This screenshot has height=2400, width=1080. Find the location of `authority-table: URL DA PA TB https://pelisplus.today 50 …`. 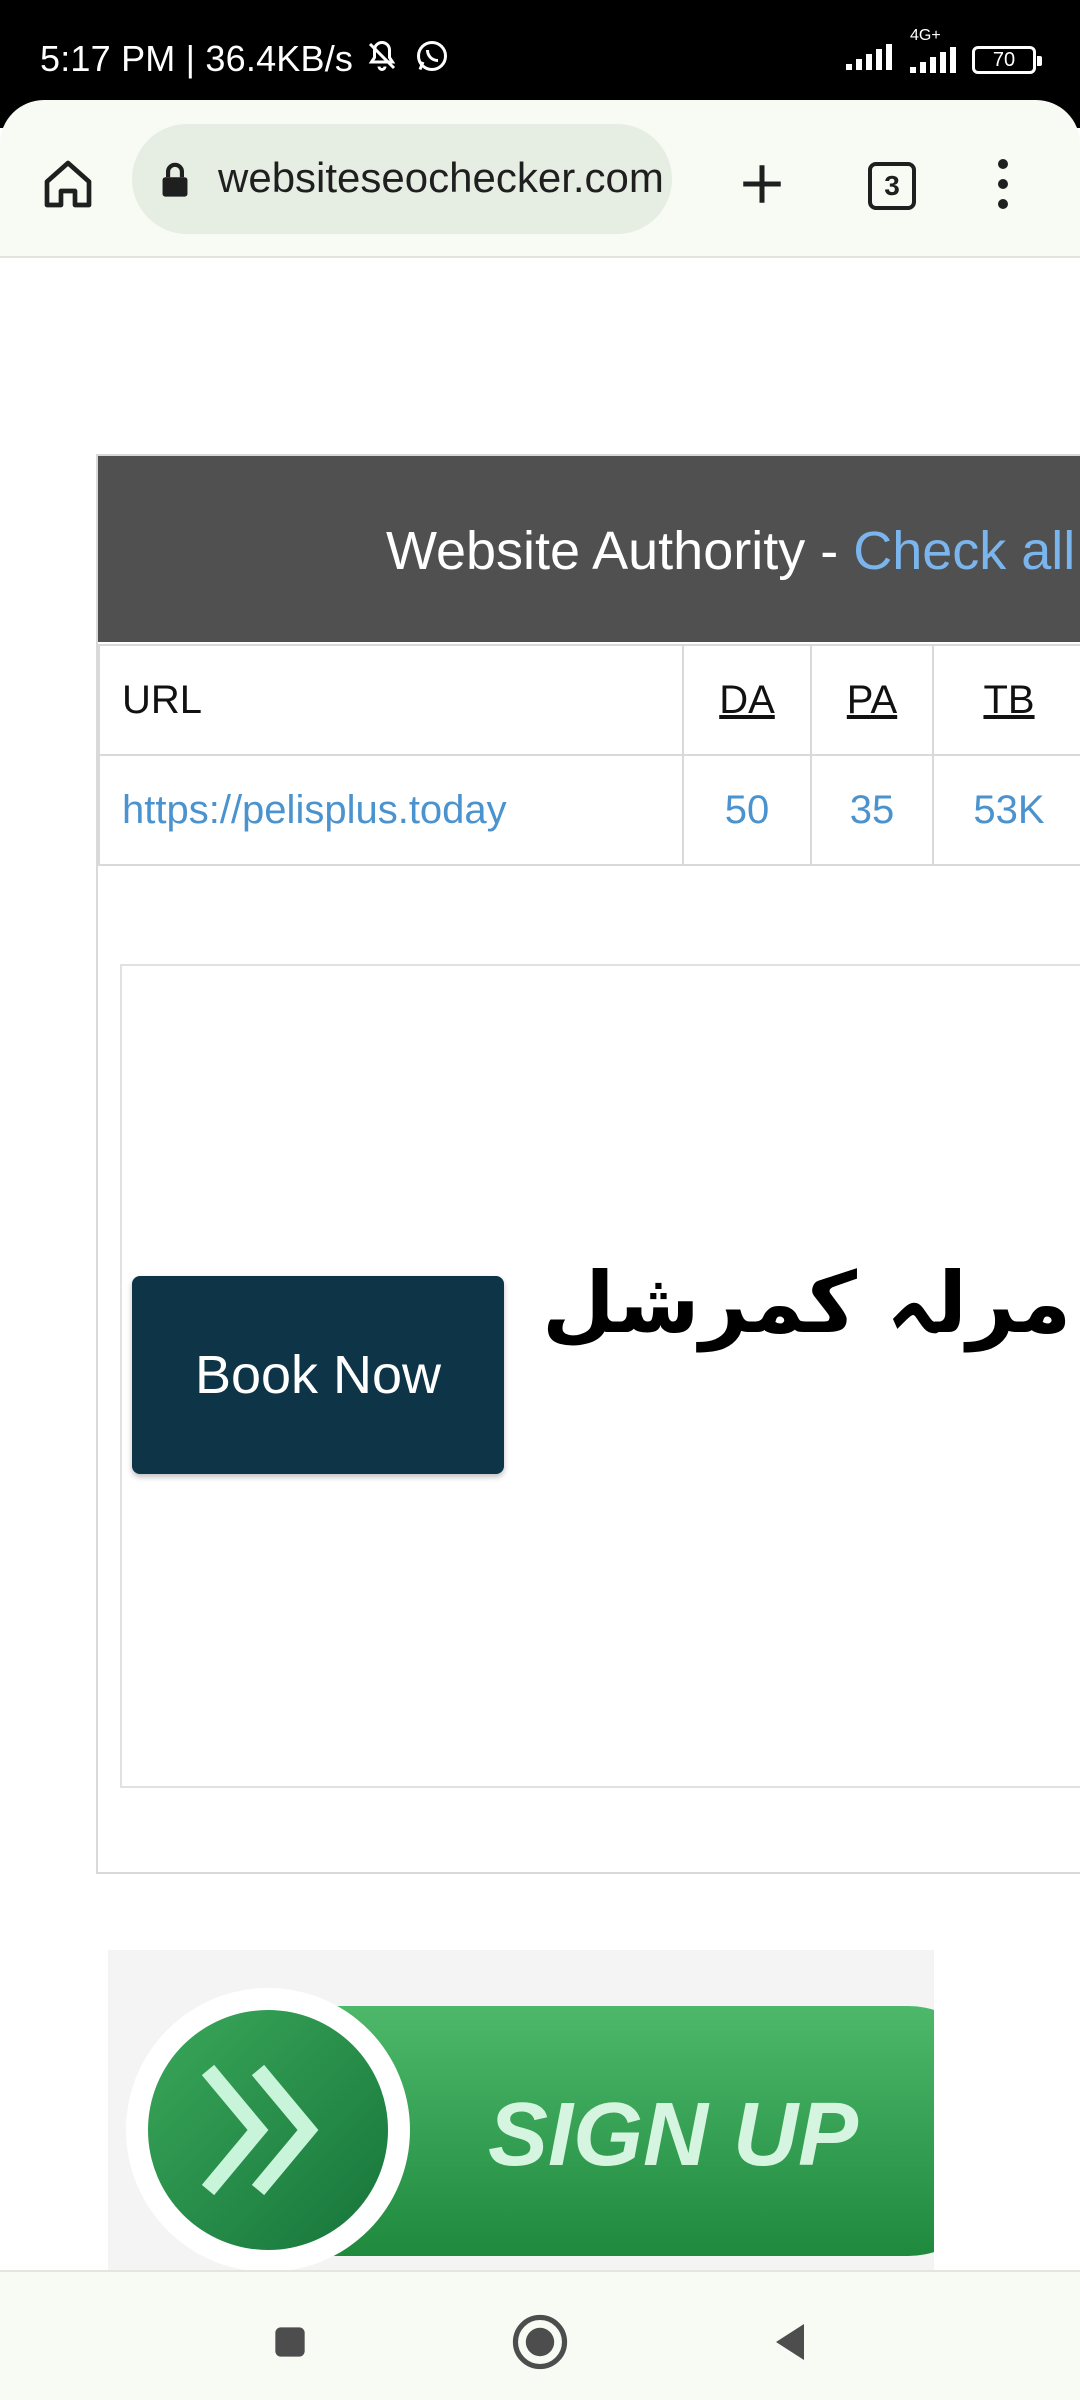

authority-table: URL DA PA TB https://pelisplus.today 50 … is located at coordinates (589, 755).